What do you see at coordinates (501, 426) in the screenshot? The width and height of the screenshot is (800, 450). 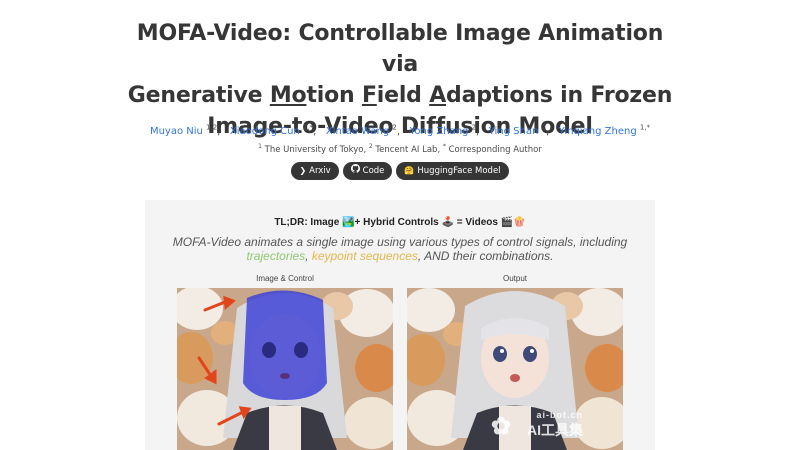 I see `watermark-logo-icon: ✿` at bounding box center [501, 426].